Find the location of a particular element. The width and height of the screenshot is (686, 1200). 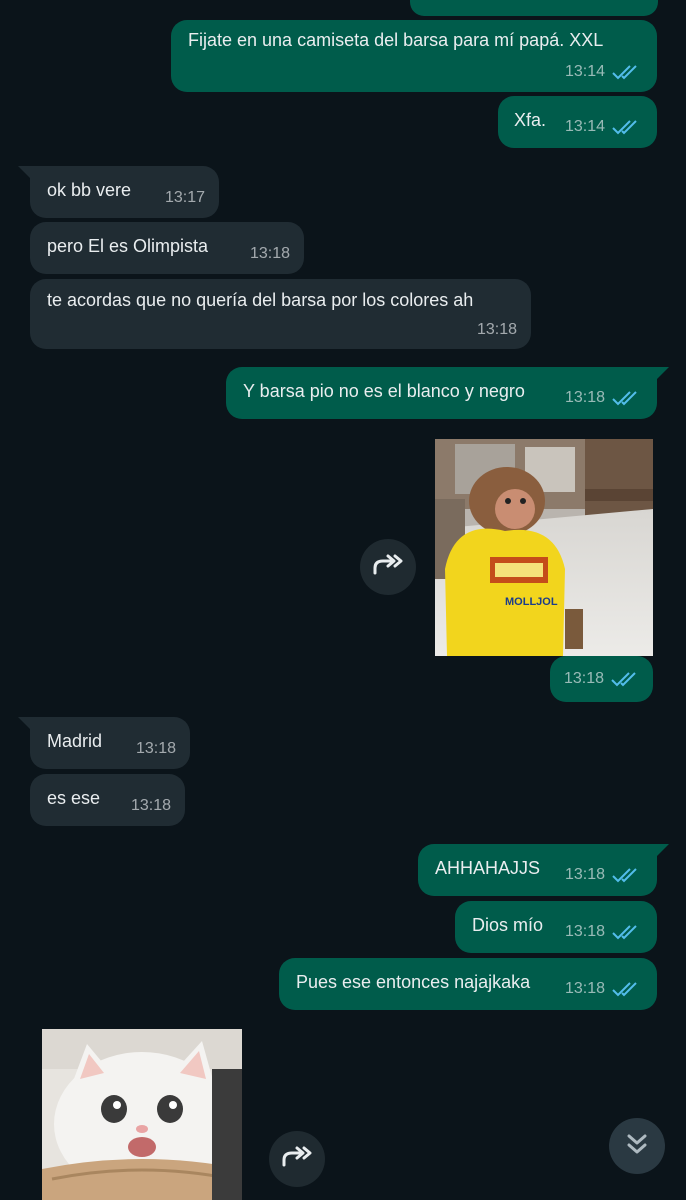

message-incoming: pero El es Olimpista 13:18 is located at coordinates (167, 248).